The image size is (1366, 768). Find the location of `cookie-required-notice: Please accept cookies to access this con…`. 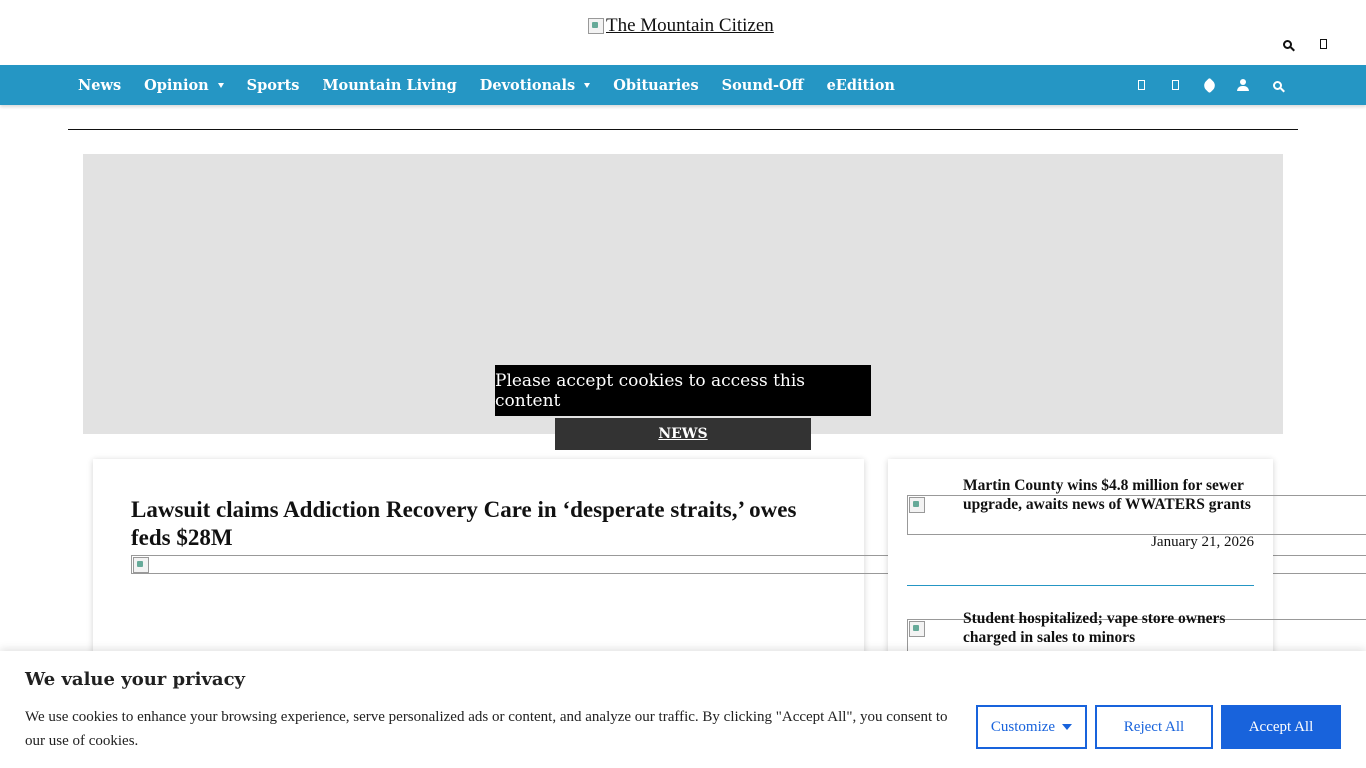

cookie-required-notice: Please accept cookies to access this con… is located at coordinates (683, 390).